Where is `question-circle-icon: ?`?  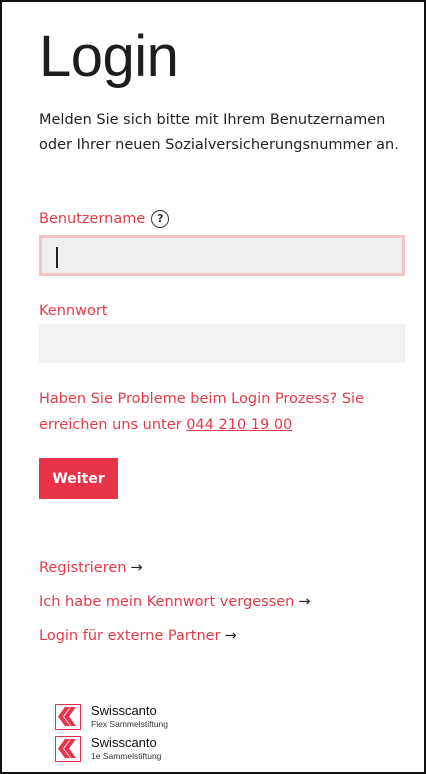
question-circle-icon: ? is located at coordinates (160, 219).